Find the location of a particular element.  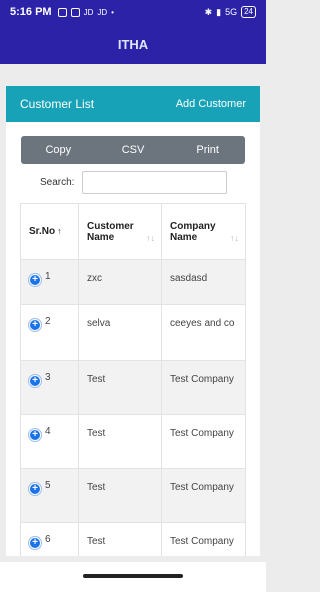

table-row: +6 Test Test Company is located at coordinates (133, 539).